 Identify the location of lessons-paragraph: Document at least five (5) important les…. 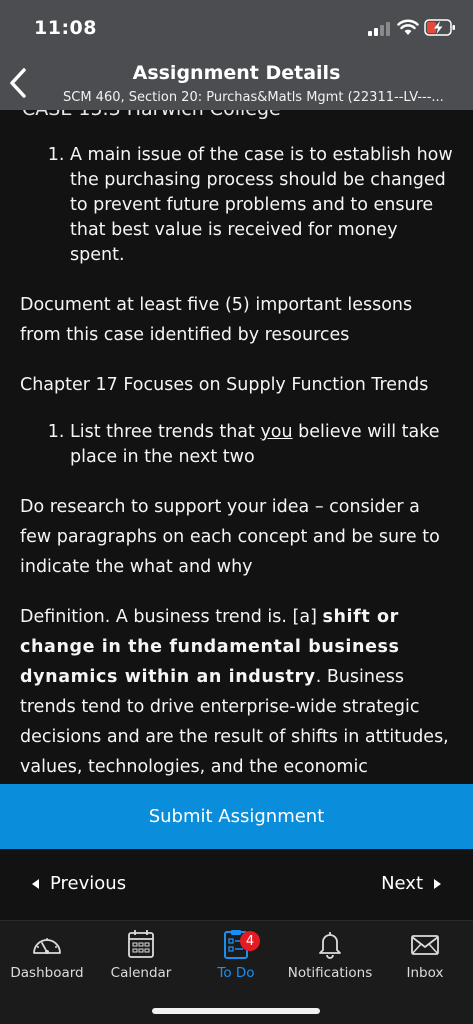
(216, 320).